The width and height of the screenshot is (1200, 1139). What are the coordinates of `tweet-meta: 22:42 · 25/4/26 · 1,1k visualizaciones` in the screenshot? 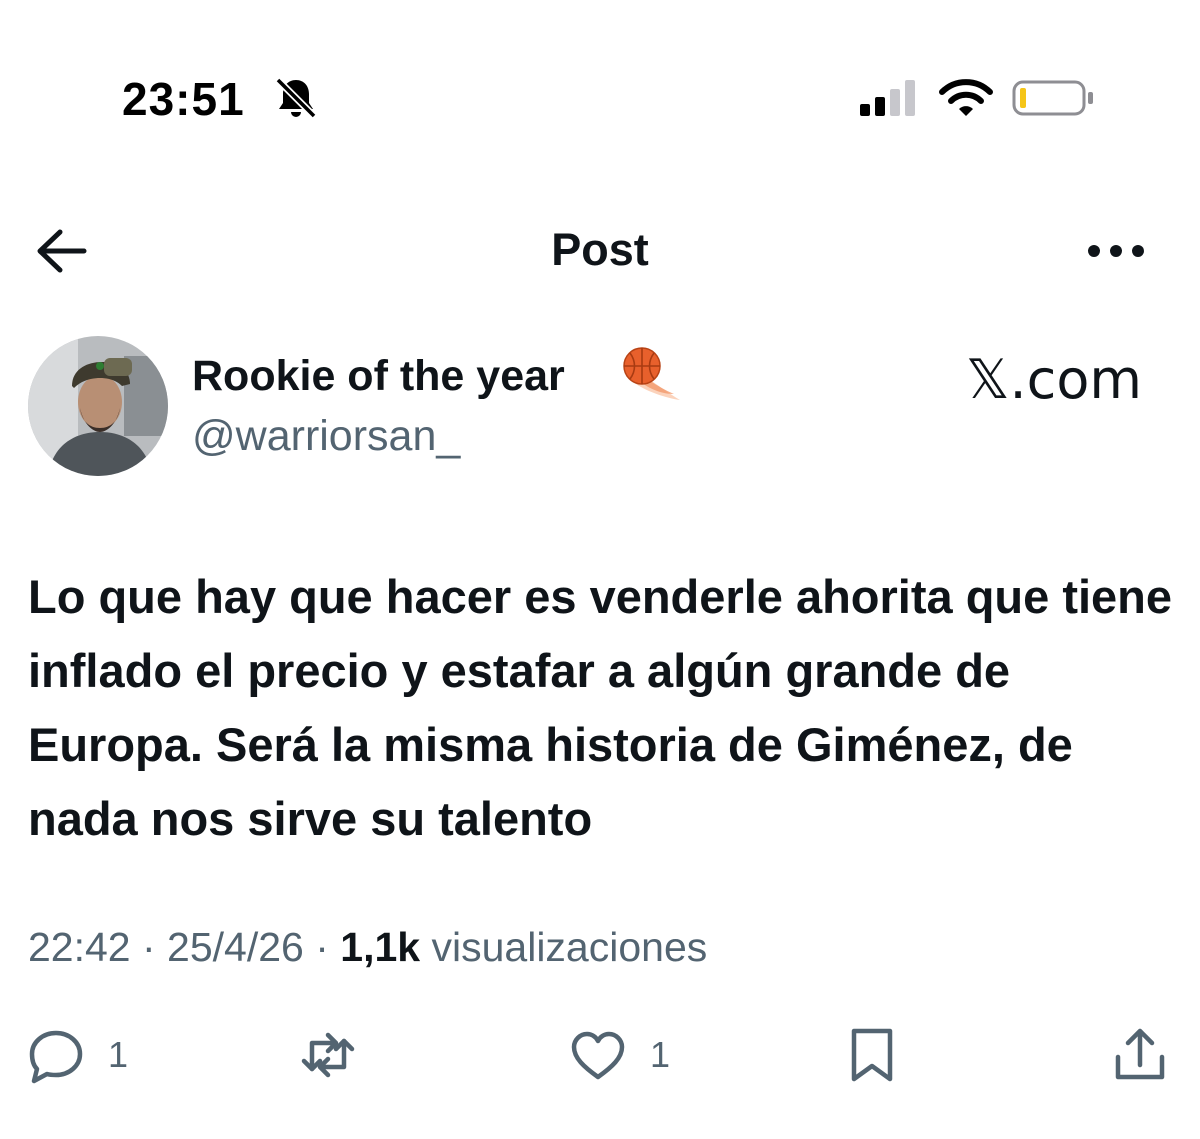 It's located at (367, 947).